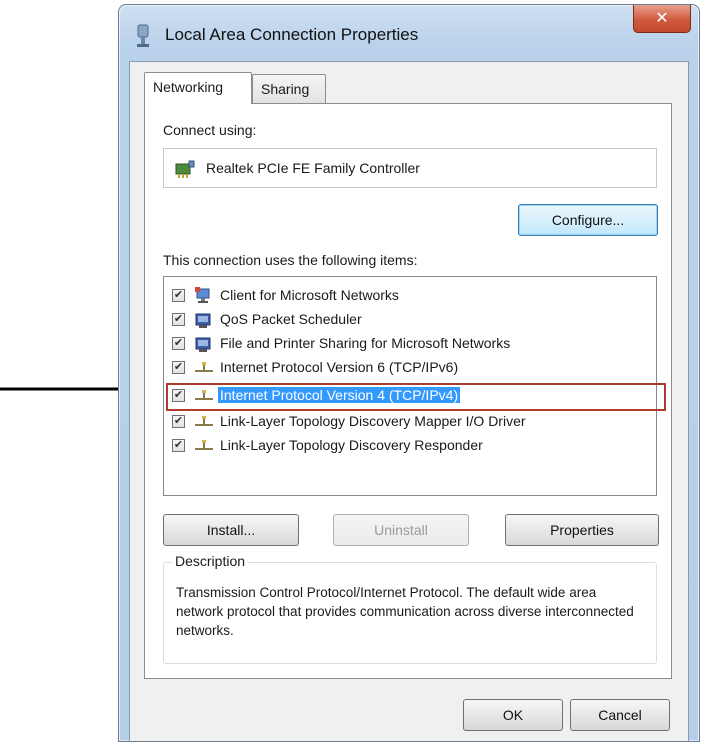  I want to click on list-item-ipv6: ✔ Internet Protocol Version 6 (TCP/IPv6), so click(412, 368).